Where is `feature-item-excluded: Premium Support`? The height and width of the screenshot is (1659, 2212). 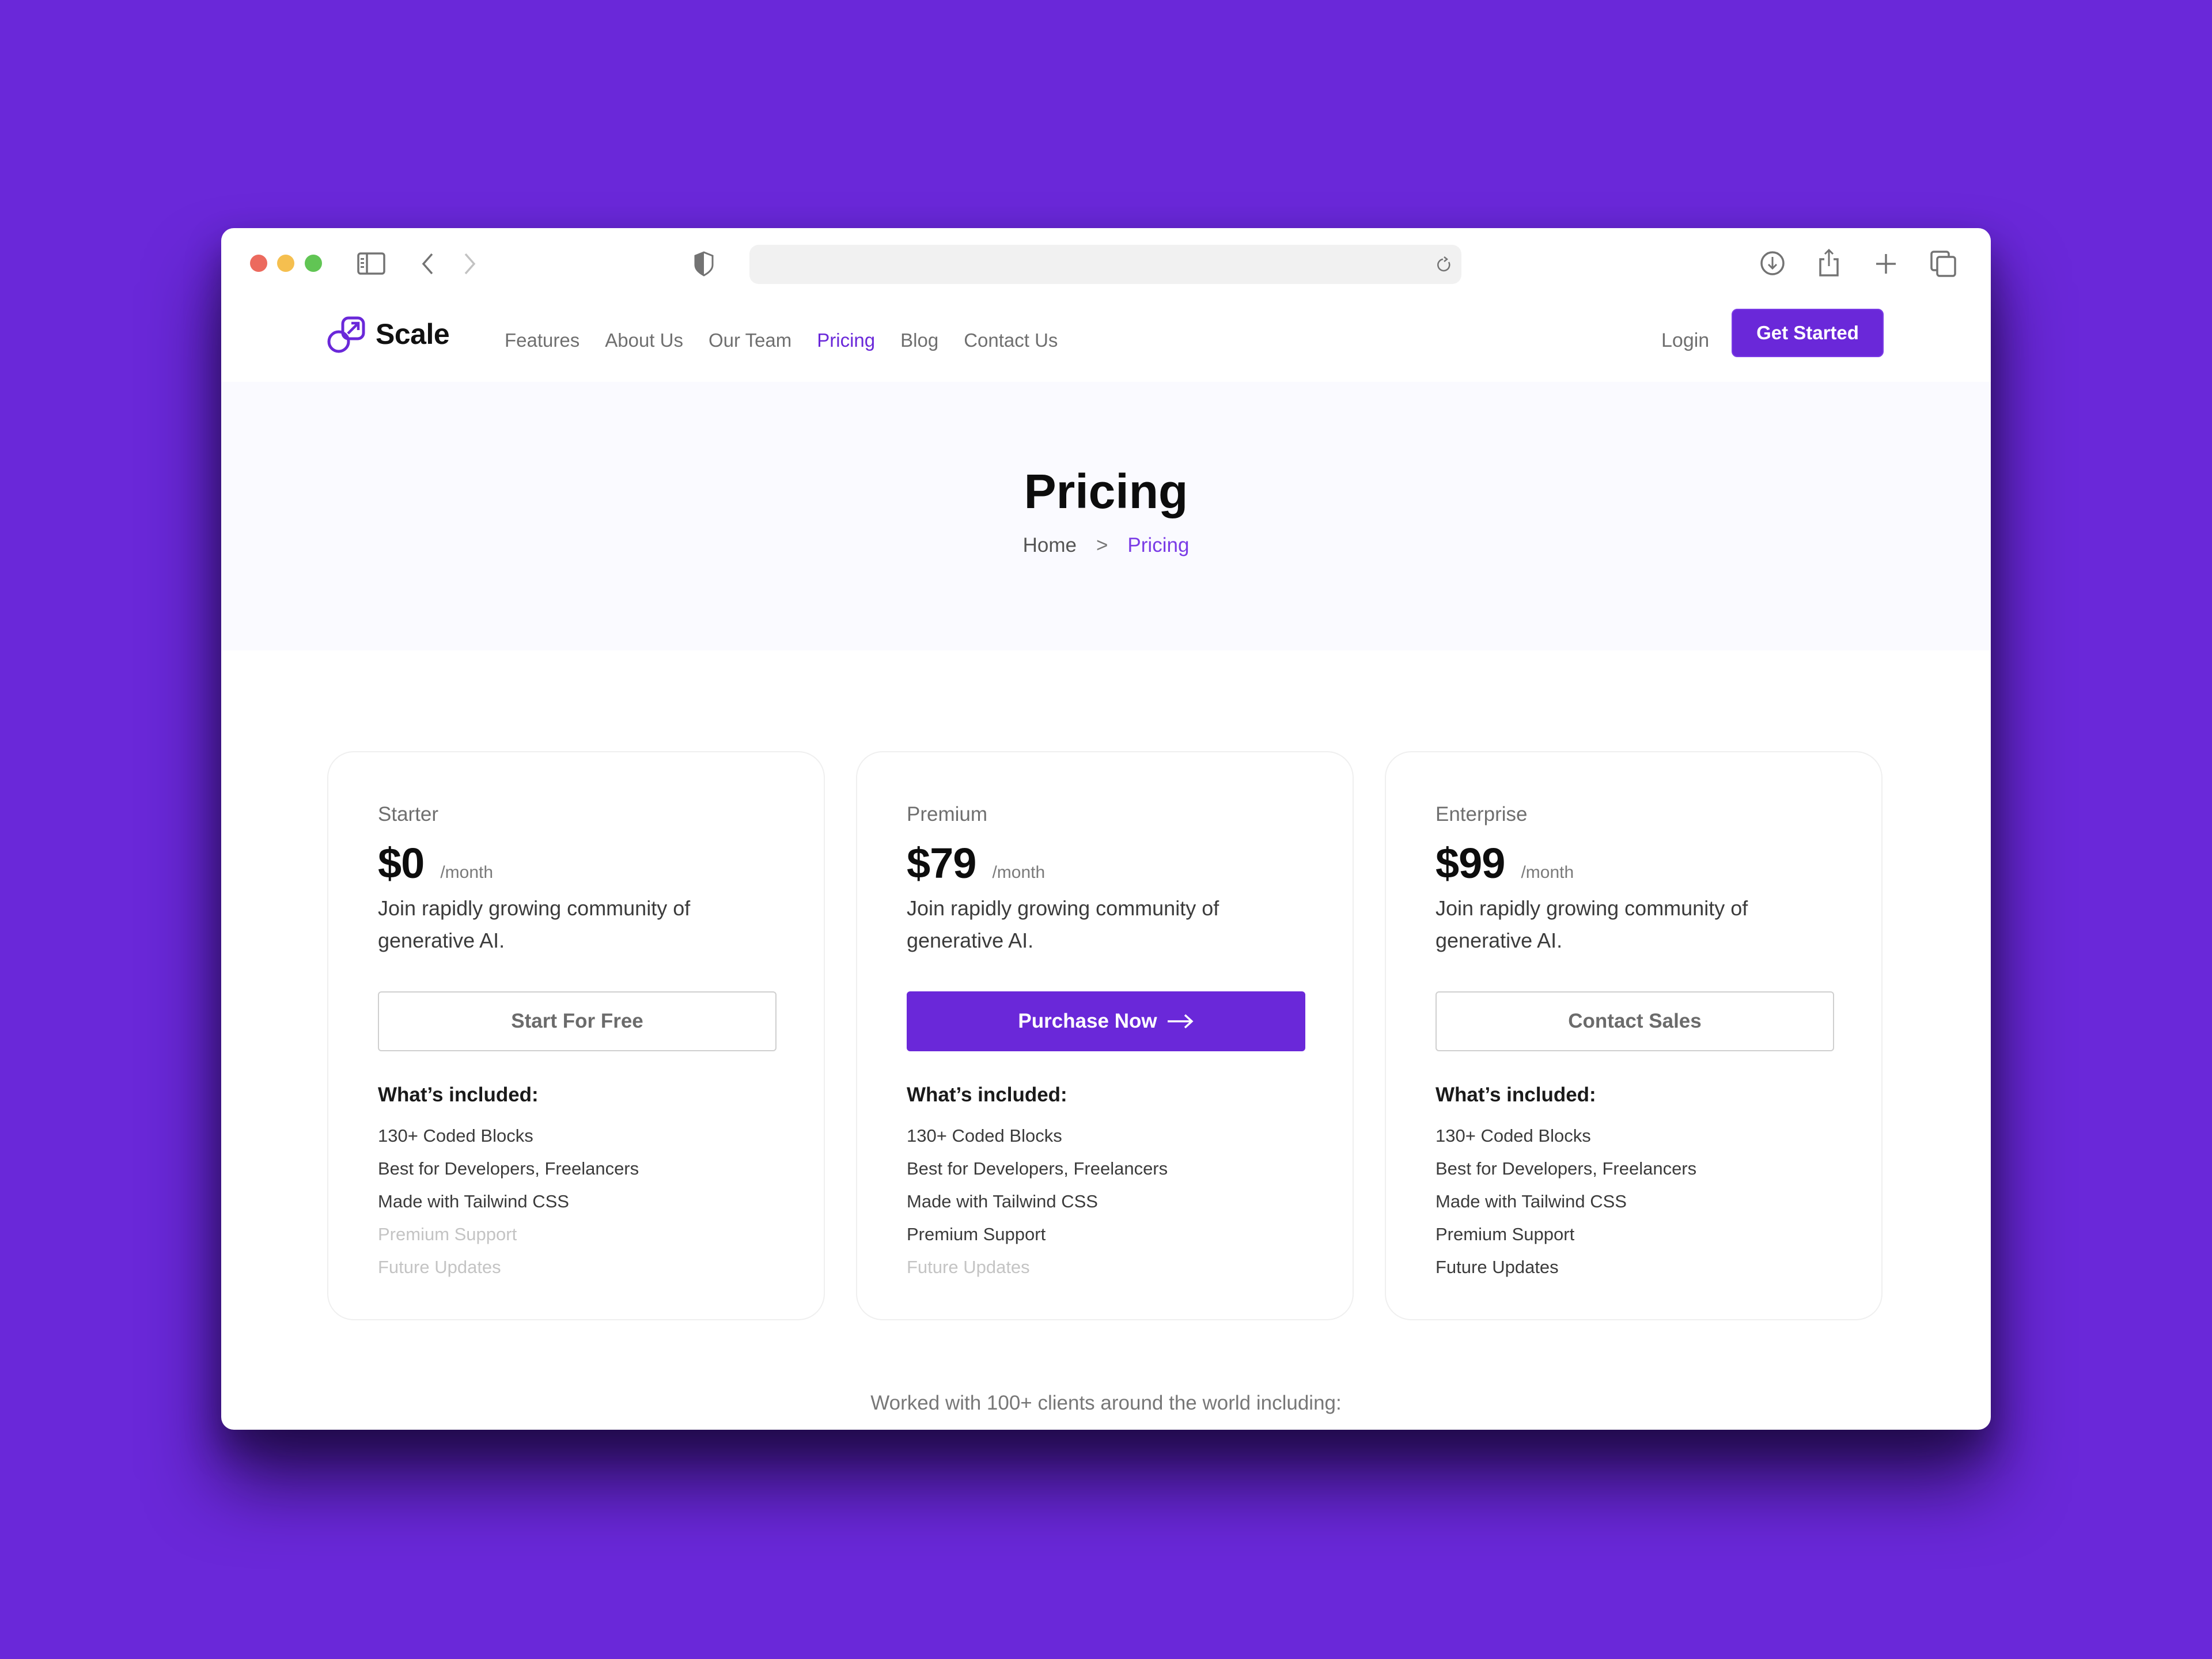
feature-item-excluded: Premium Support is located at coordinates (447, 1234).